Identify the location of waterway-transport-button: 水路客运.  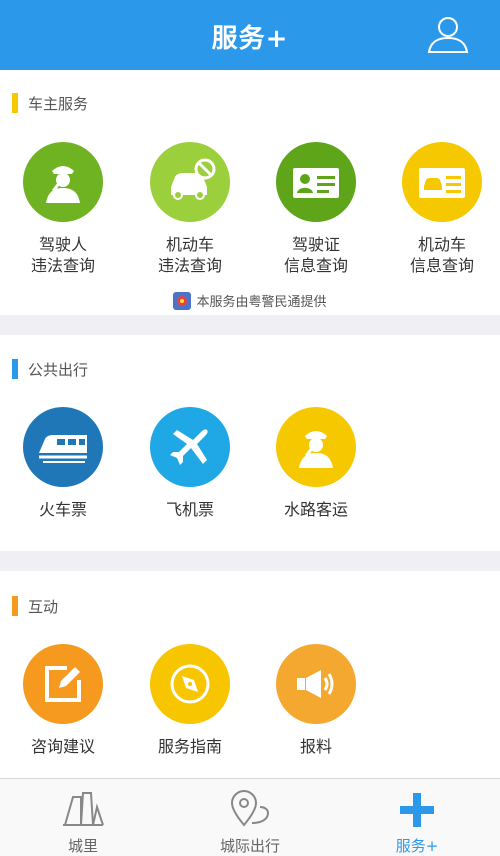
(316, 463).